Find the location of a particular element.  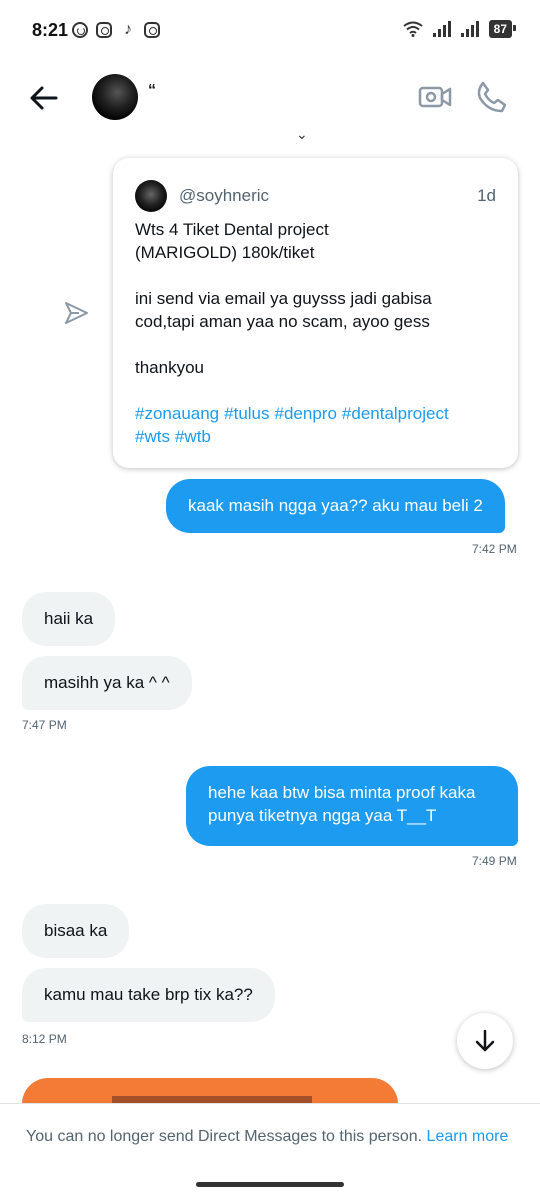

cutoff-indicator: ⌄ is located at coordinates (302, 137).